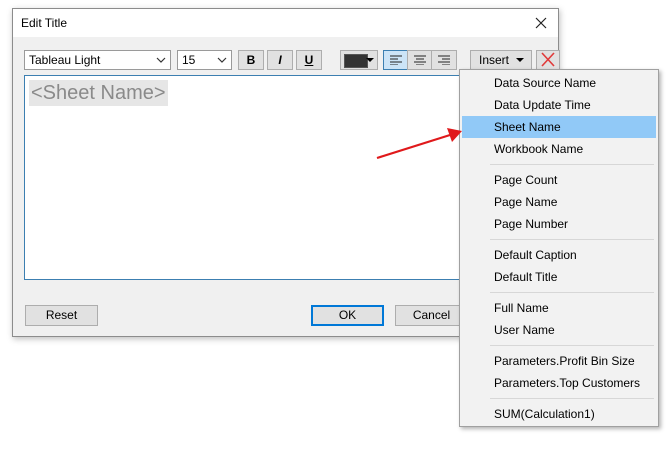 This screenshot has height=452, width=668. I want to click on font-family-select: Tableau Light, so click(97, 60).